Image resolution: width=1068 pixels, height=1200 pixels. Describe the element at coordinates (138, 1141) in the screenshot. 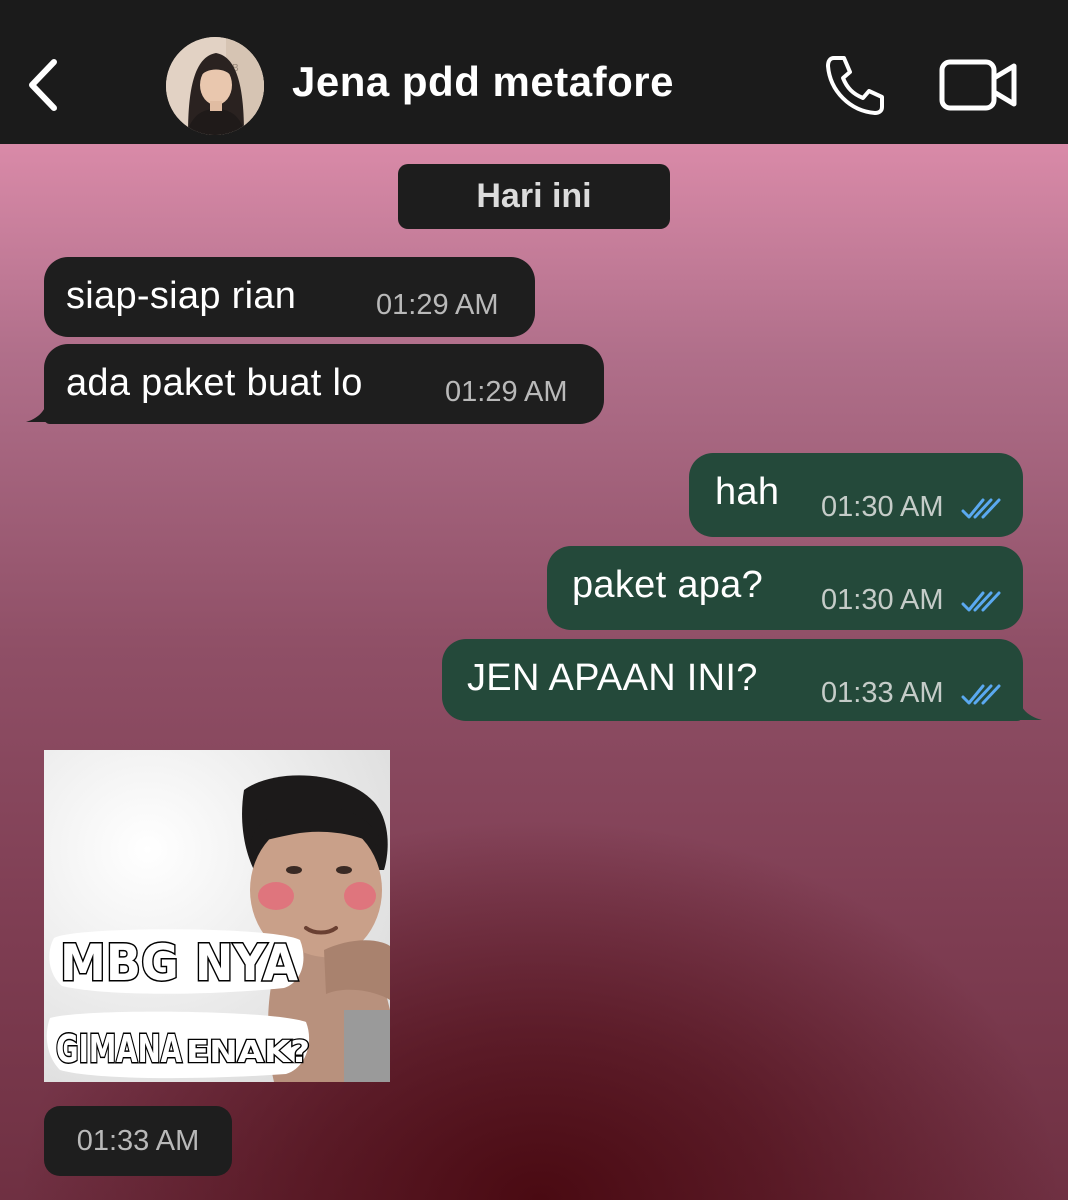

I see `sticker-time: 01:33 AM` at that location.